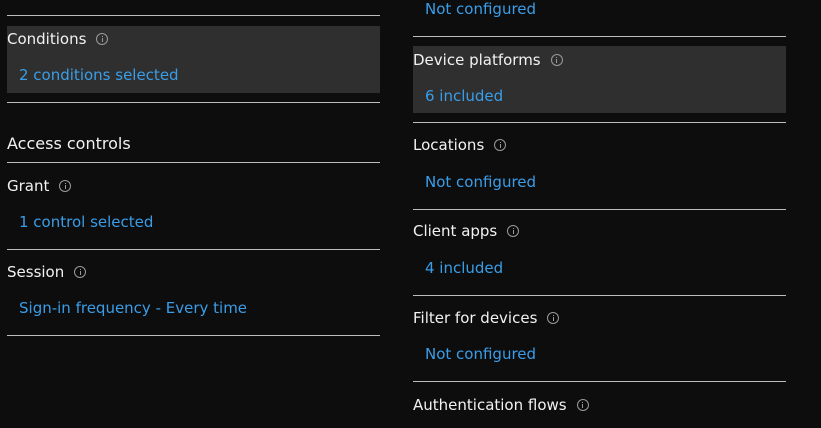  Describe the element at coordinates (449, 145) in the screenshot. I see `locations-label: Locations` at that location.